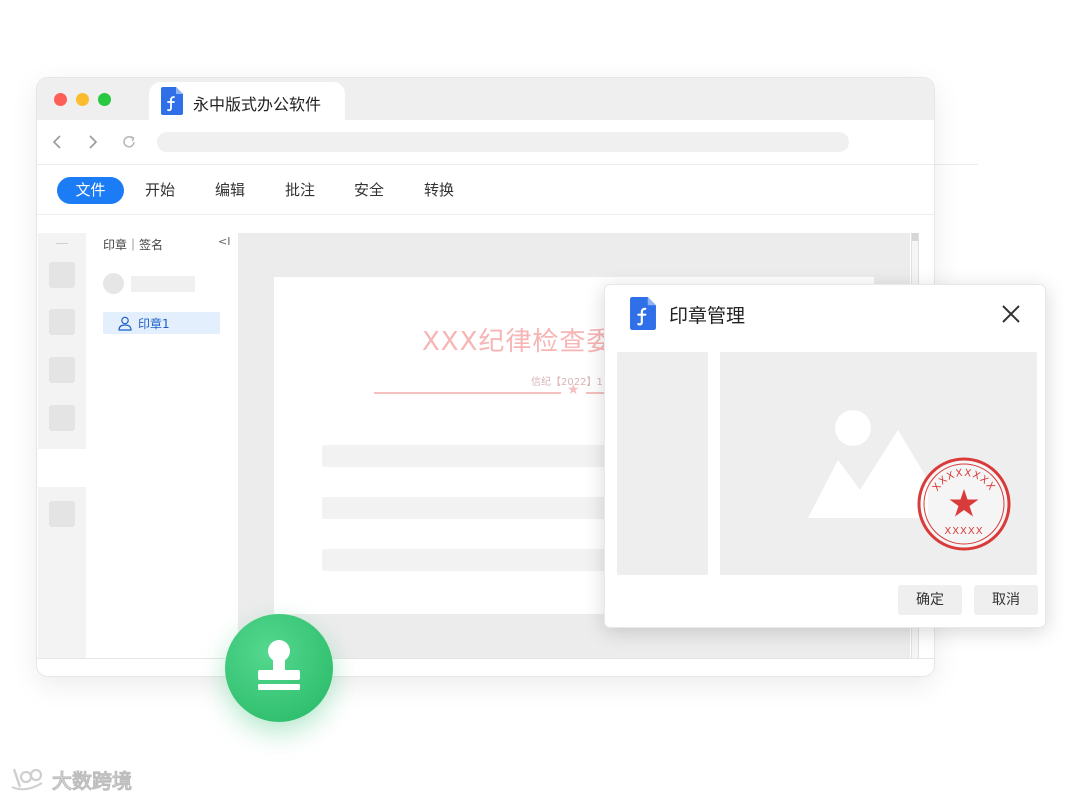 The width and height of the screenshot is (1080, 798). What do you see at coordinates (503, 142) in the screenshot?
I see `address-bar` at bounding box center [503, 142].